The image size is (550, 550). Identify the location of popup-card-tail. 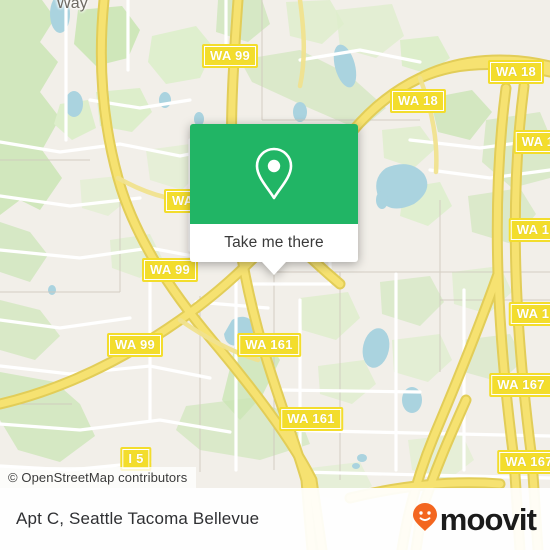
(274, 268).